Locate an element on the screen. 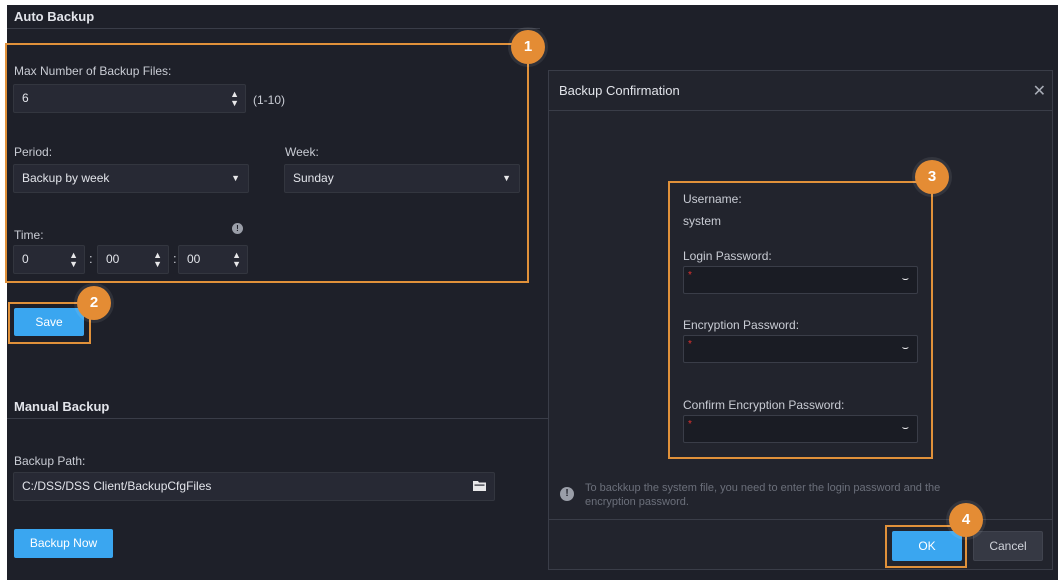 Image resolution: width=1058 pixels, height=580 pixels. folder-icon is located at coordinates (479, 485).